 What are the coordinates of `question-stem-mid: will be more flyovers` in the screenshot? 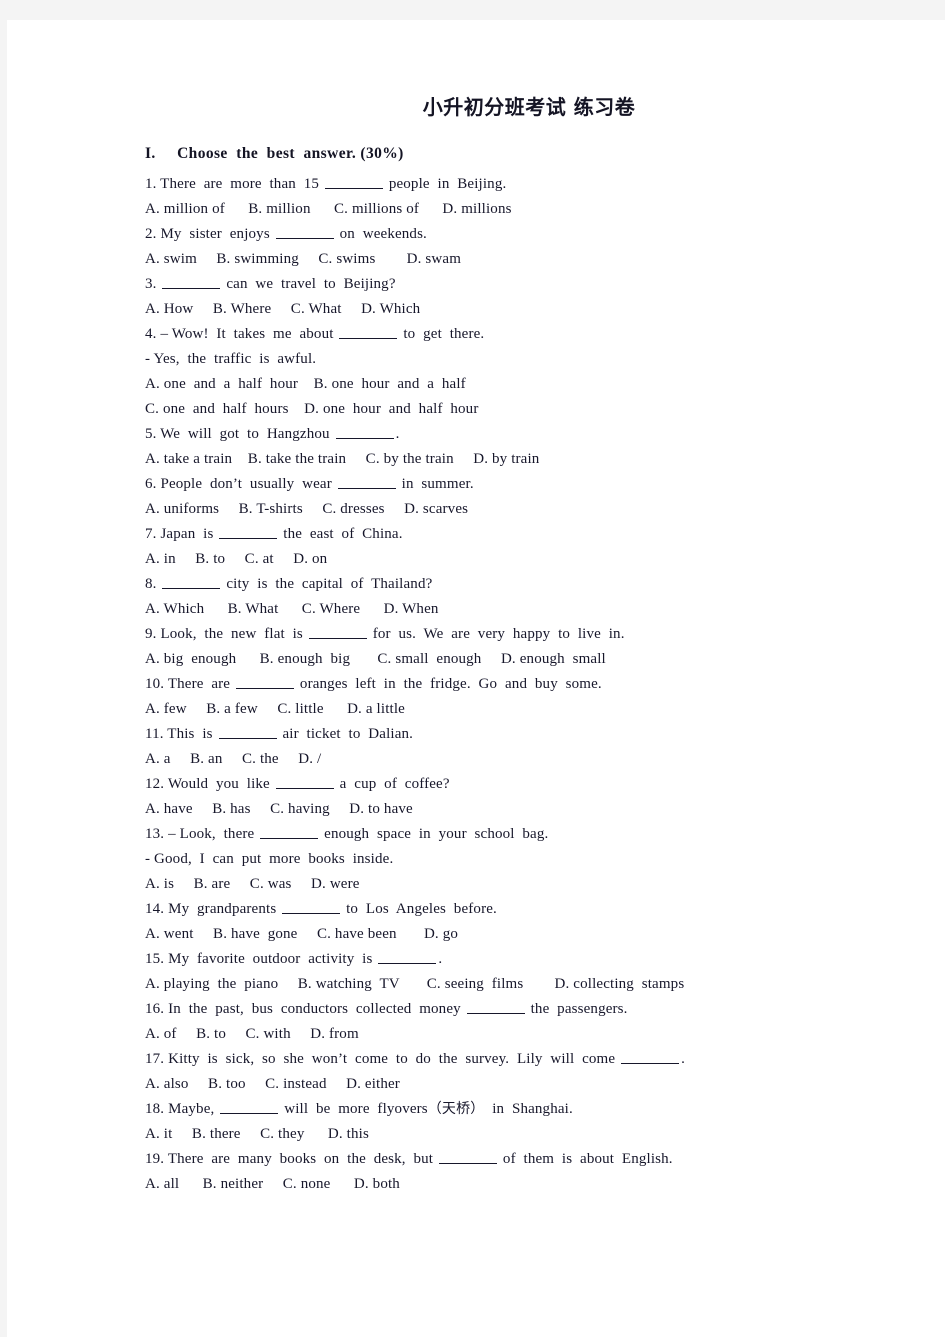 It's located at (354, 1109).